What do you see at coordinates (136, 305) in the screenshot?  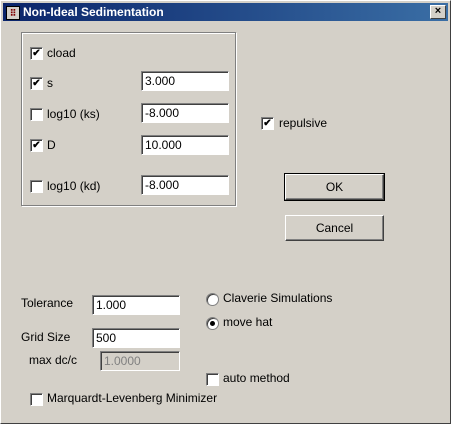 I see `tolerance-input: 1.000` at bounding box center [136, 305].